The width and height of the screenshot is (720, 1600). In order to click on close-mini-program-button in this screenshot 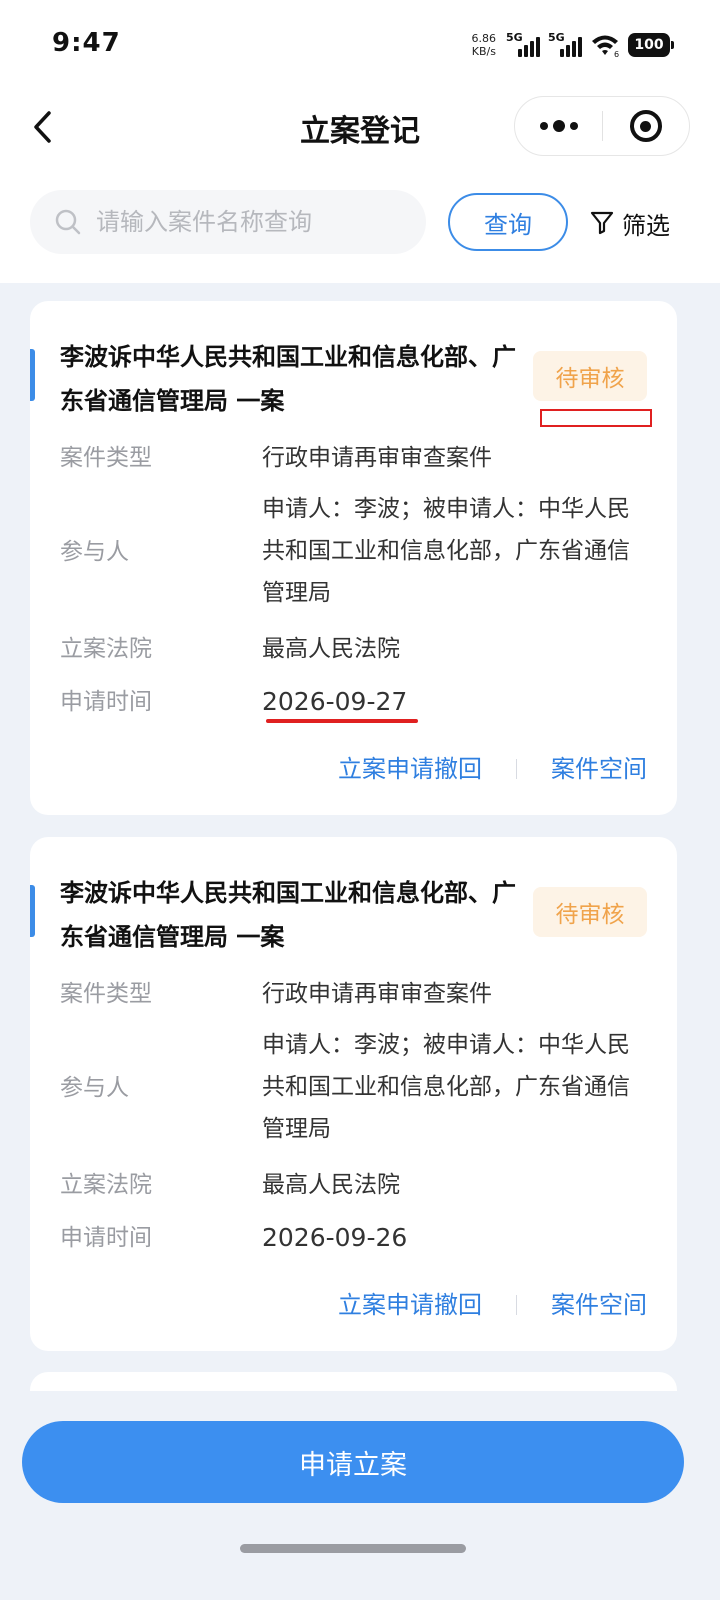, I will do `click(646, 126)`.